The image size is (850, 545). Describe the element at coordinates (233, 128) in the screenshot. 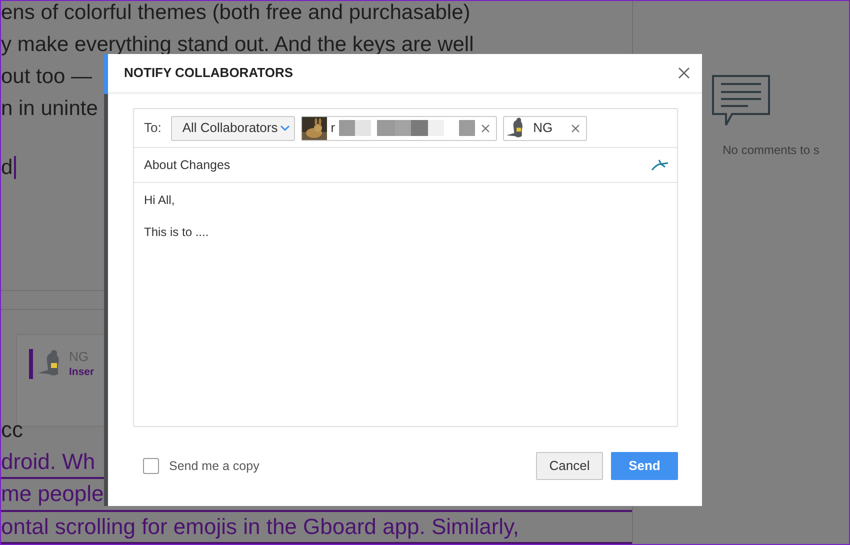

I see `recipient-dropdown: All Collaborators` at that location.